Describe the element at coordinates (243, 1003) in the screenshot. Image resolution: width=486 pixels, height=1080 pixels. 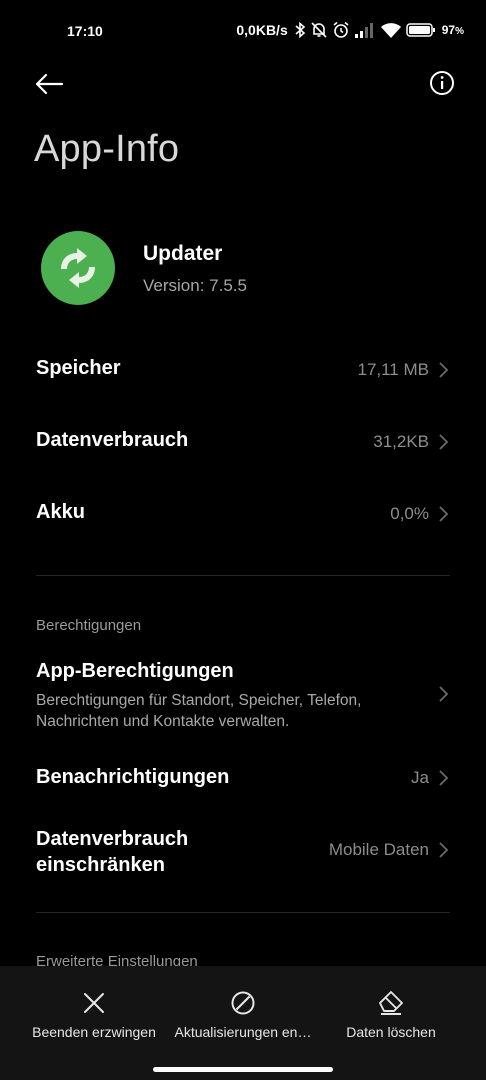
I see `block-icon` at that location.